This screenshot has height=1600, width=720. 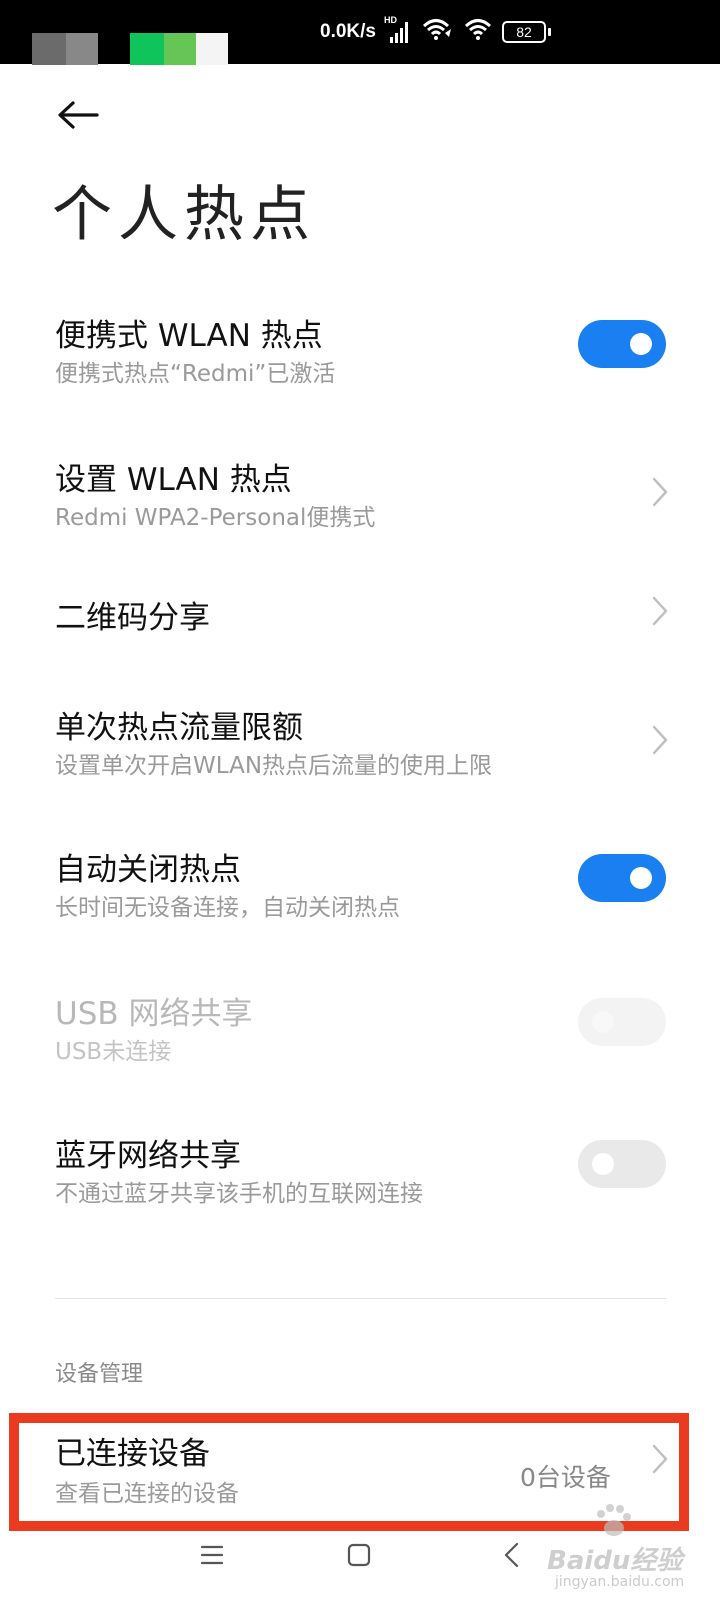 I want to click on watermark-url: jingyan.baidu.com, so click(x=620, y=1582).